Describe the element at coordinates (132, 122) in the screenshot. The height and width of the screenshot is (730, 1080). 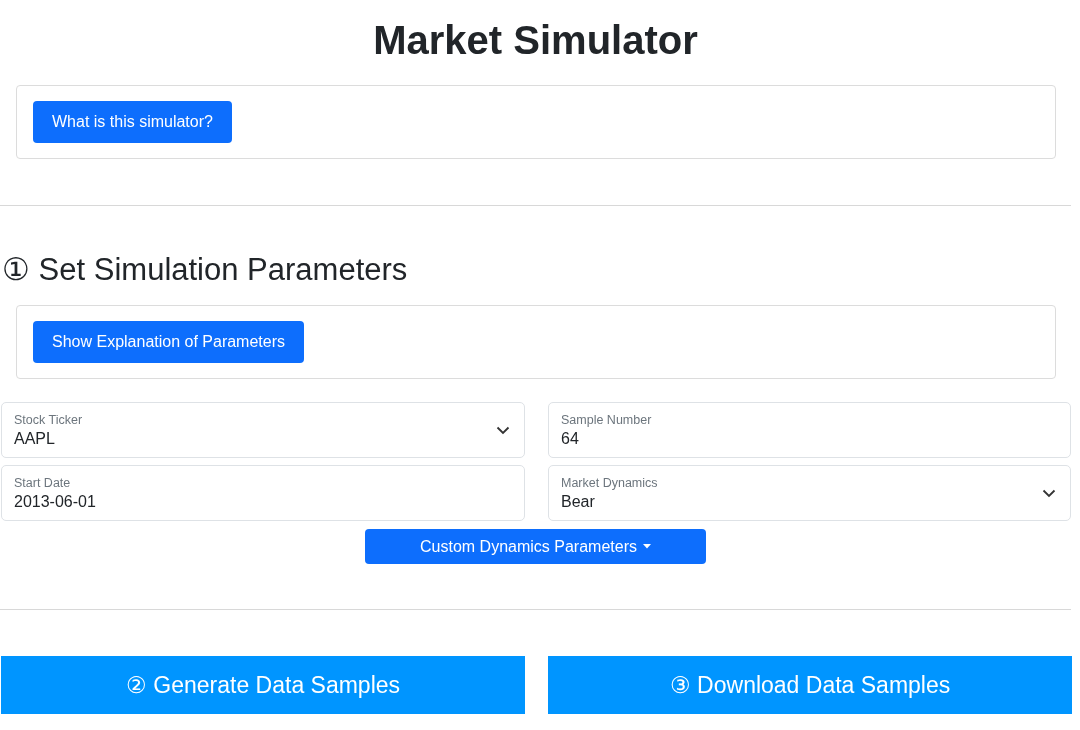
I see `info-button: What is this simulator?` at that location.